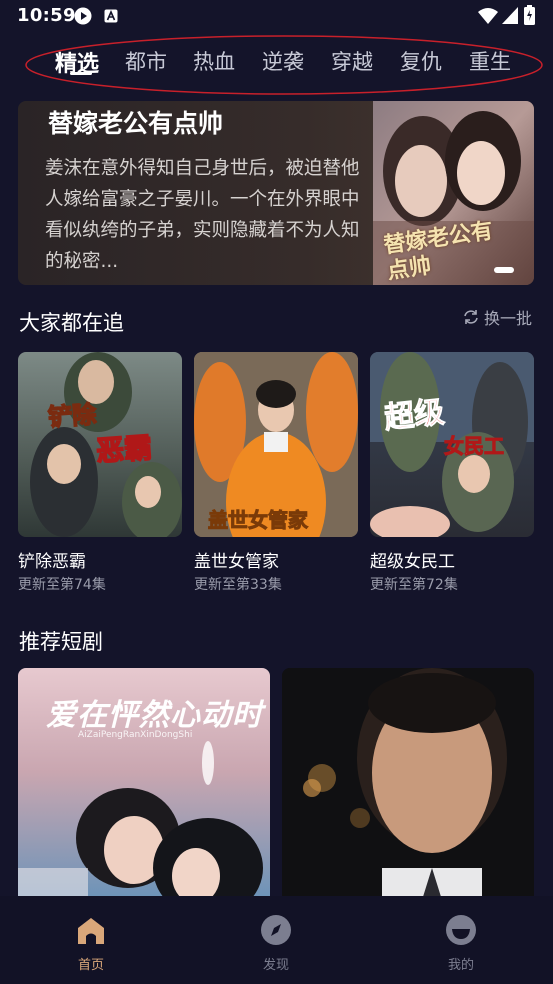 The height and width of the screenshot is (984, 553). What do you see at coordinates (52, 562) in the screenshot?
I see `drama-title: 铲除恶霸` at bounding box center [52, 562].